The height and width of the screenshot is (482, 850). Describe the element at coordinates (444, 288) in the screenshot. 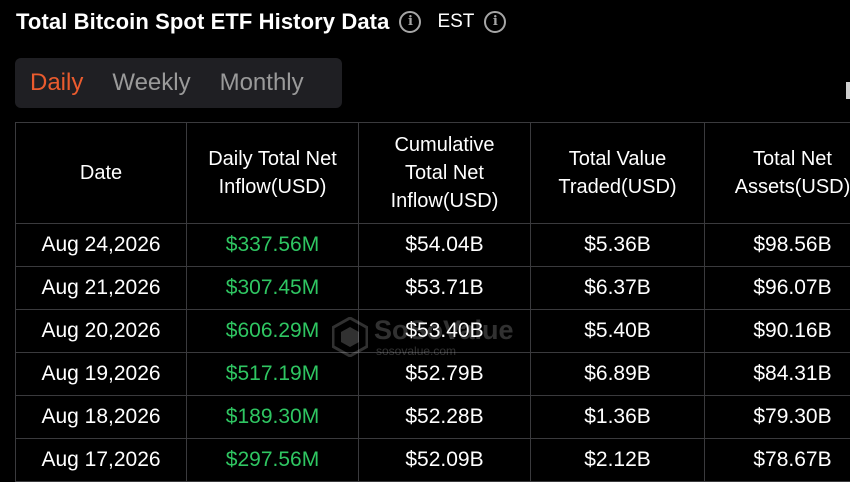

I see `cumulative-net-inflow-cell: $53.71B` at that location.